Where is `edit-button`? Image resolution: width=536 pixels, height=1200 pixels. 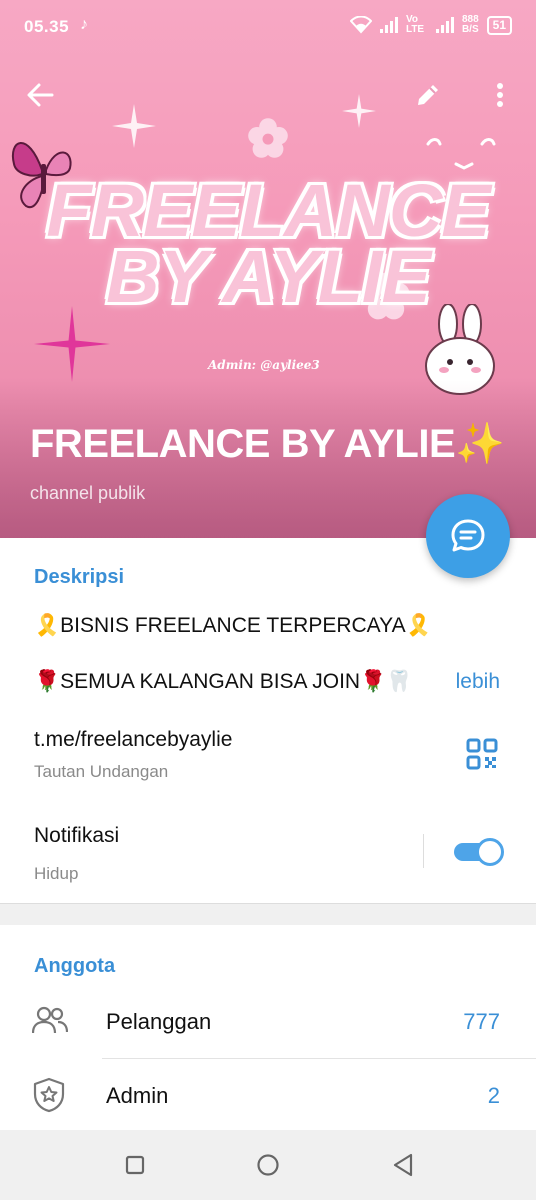 edit-button is located at coordinates (428, 95).